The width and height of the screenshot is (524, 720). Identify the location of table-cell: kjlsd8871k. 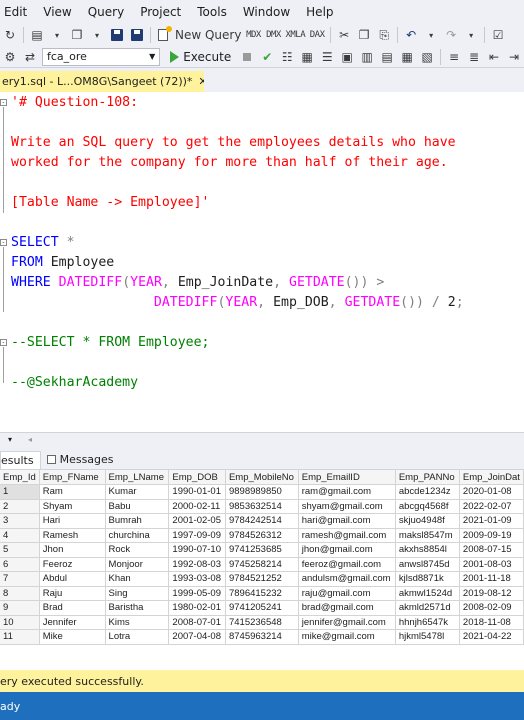
(427, 579).